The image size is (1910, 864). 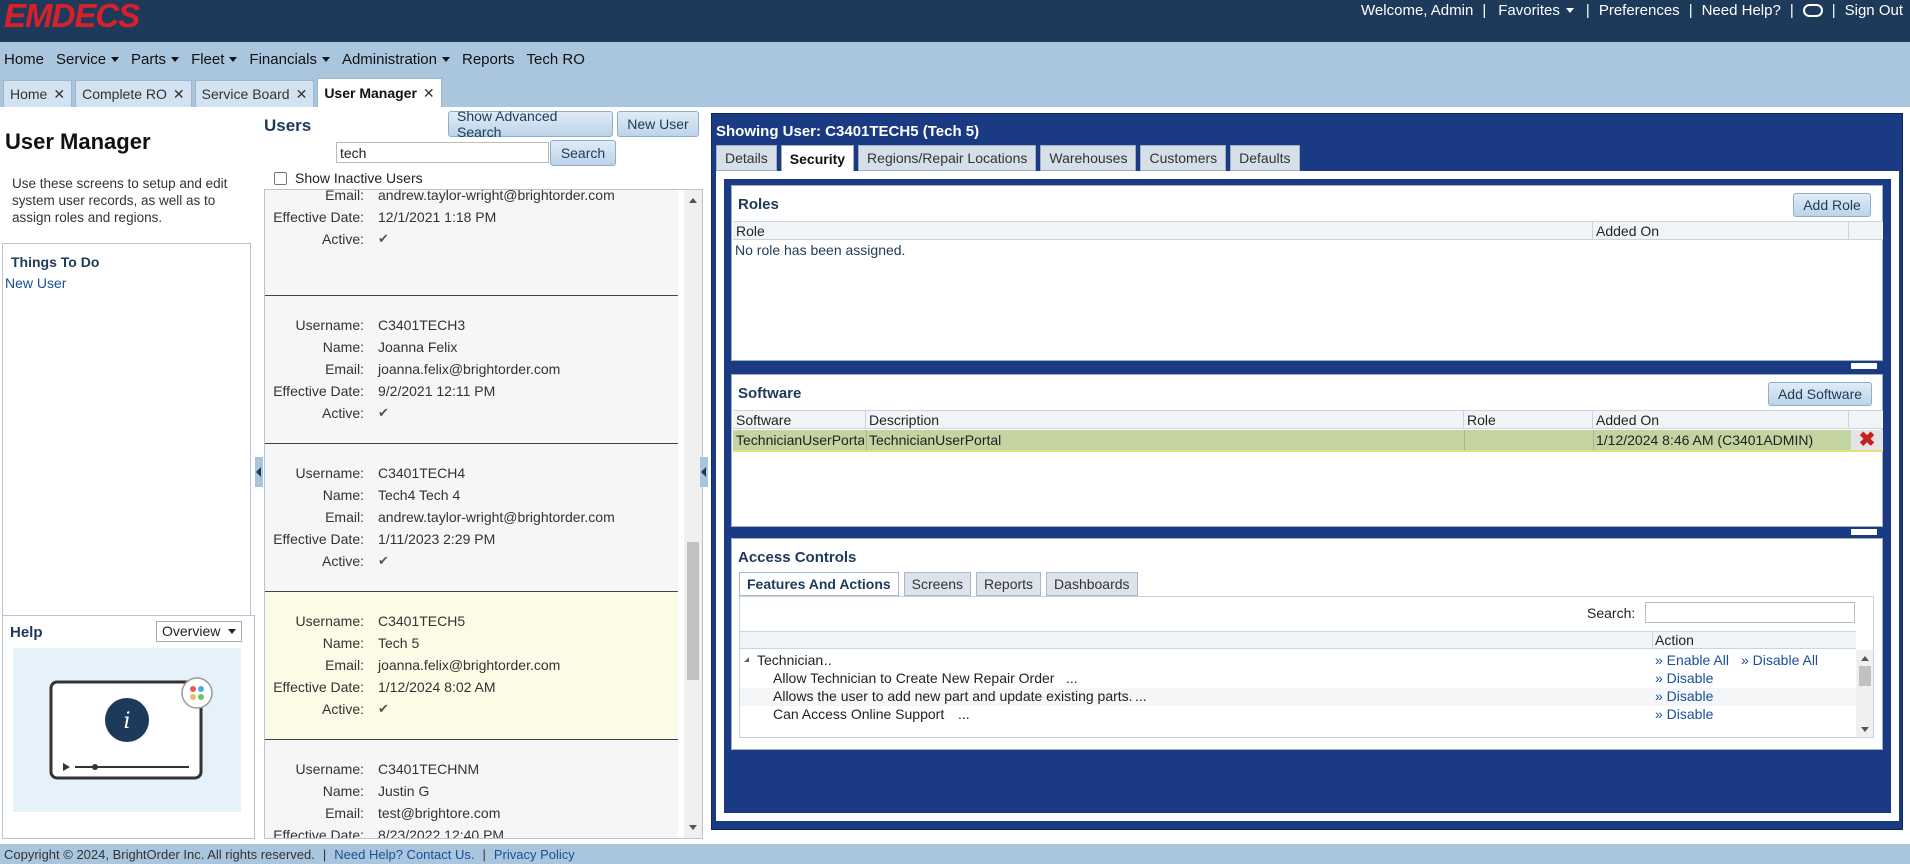 What do you see at coordinates (35, 283) in the screenshot?
I see `new-user-link: New User` at bounding box center [35, 283].